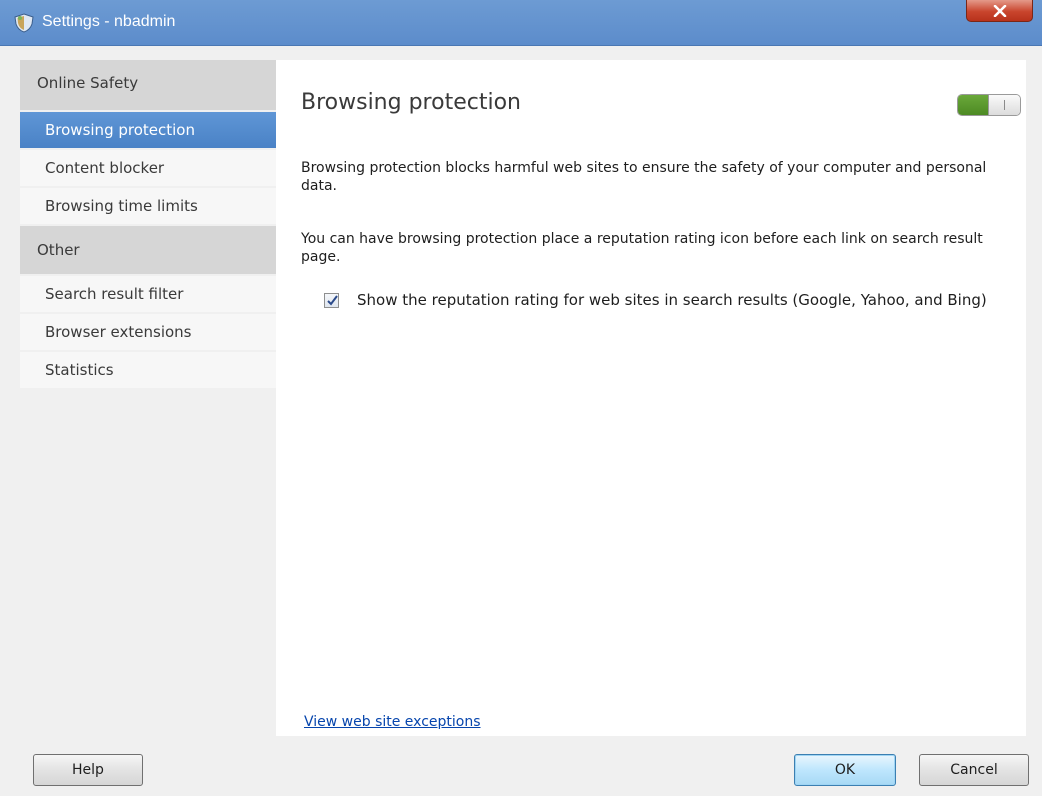 This screenshot has width=1042, height=796. What do you see at coordinates (148, 207) in the screenshot?
I see `sidebar-item-browsing-time-limits: Browsing time limits` at bounding box center [148, 207].